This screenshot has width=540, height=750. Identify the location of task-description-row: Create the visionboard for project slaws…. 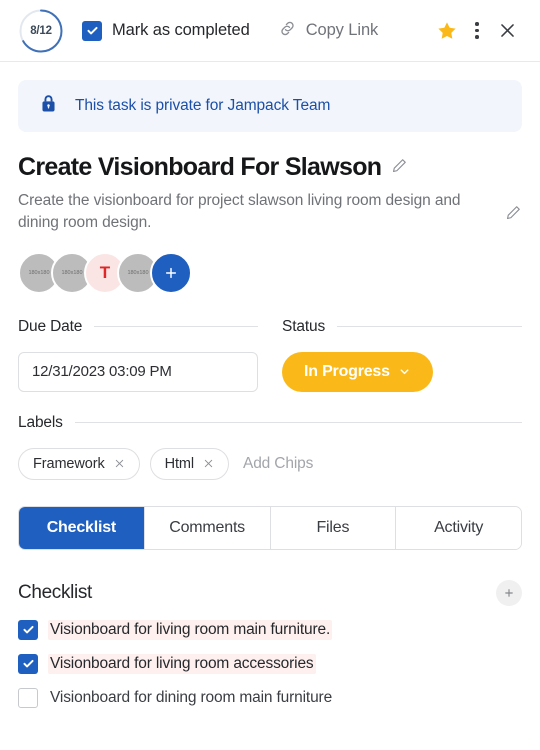
(270, 212).